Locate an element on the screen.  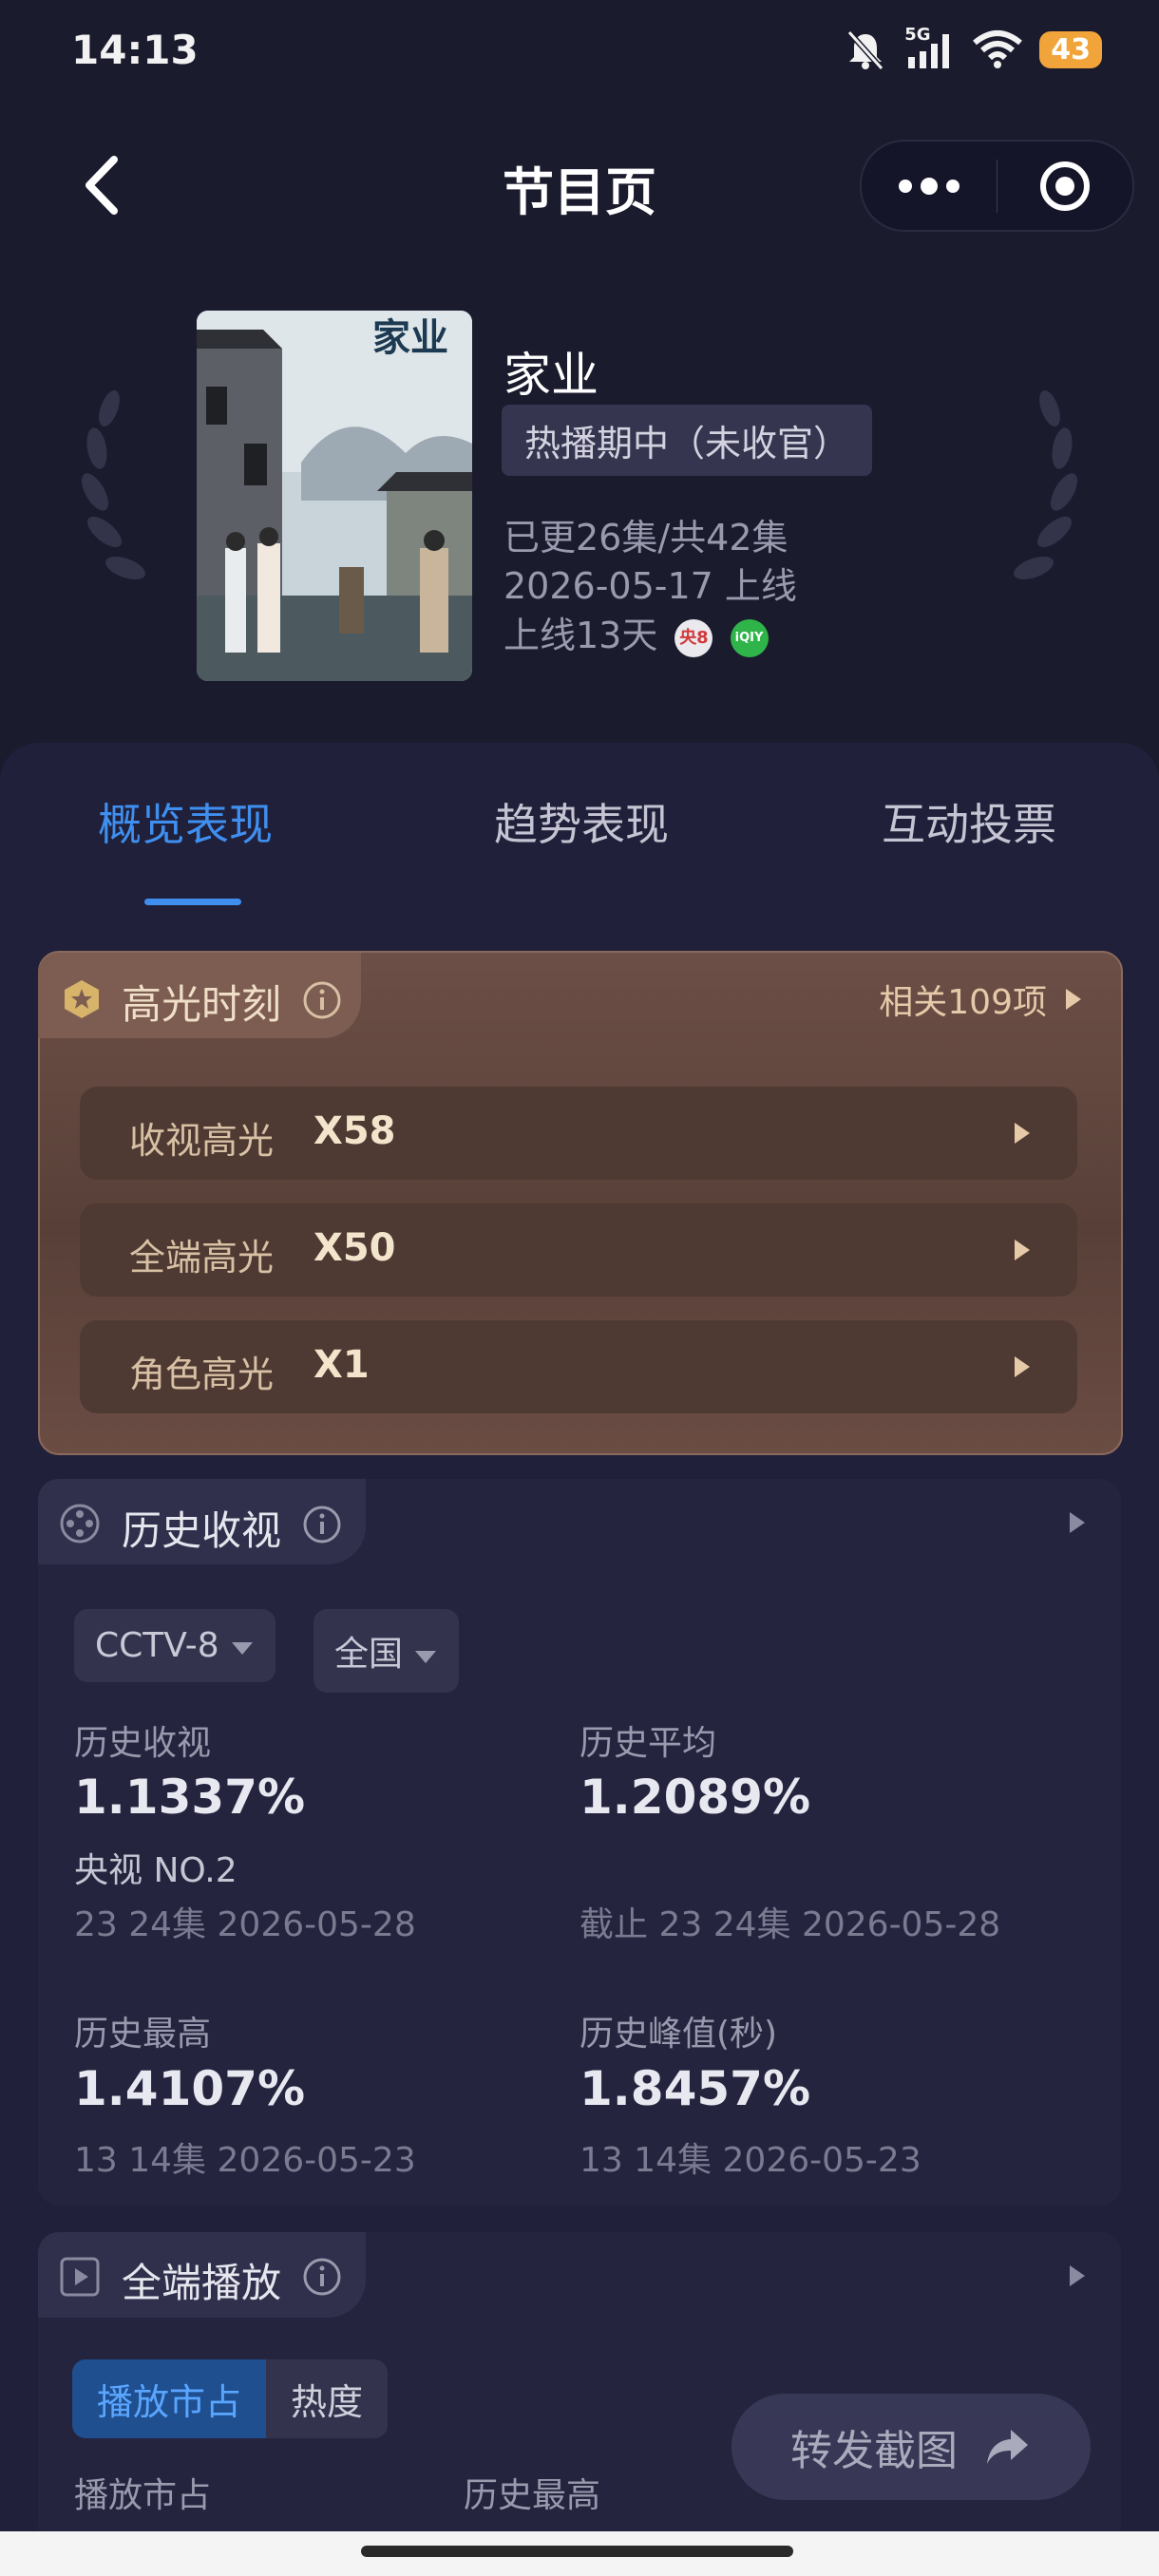
close-mini-program-button is located at coordinates (1065, 186).